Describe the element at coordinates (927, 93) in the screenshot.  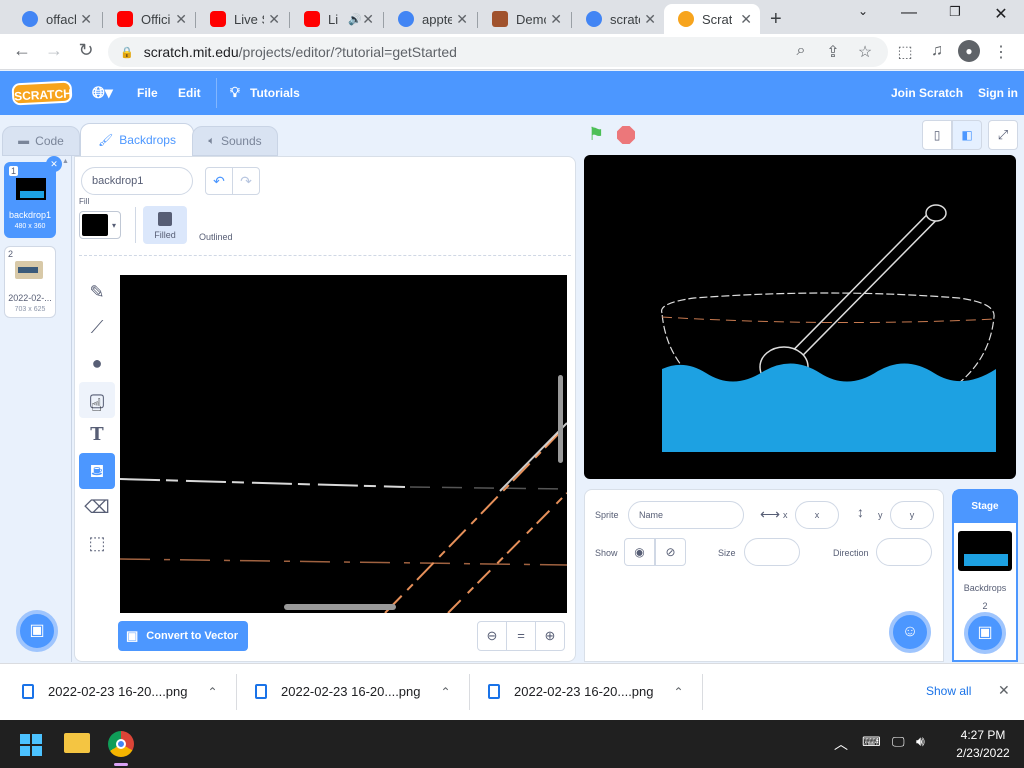
I see `join-scratch-link: Join Scratch` at that location.